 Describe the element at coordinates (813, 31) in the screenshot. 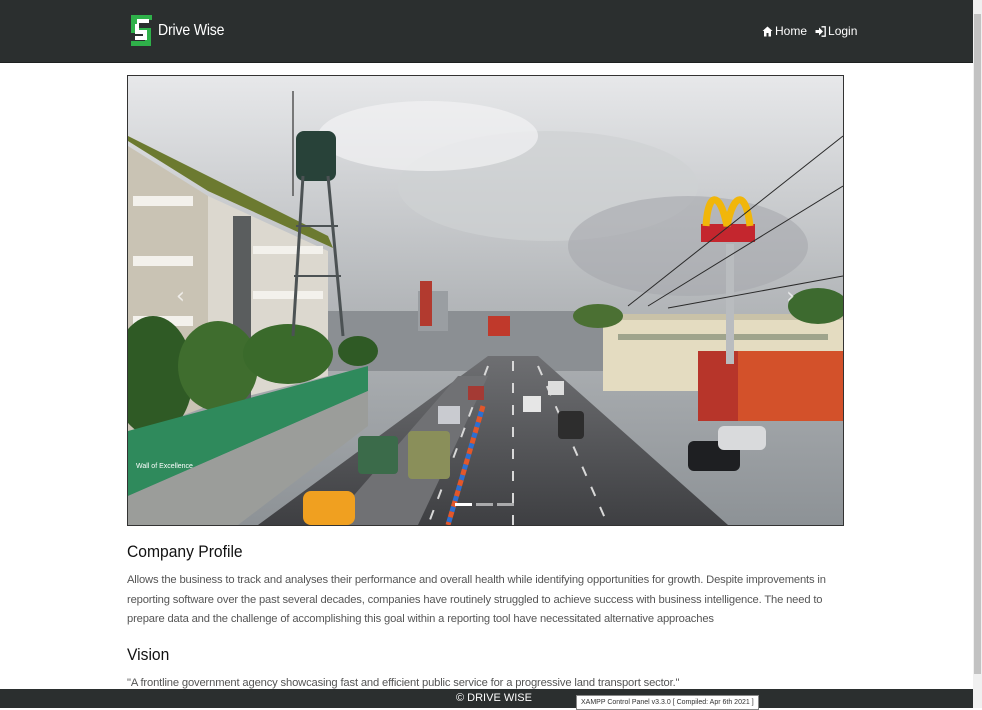

I see `nav-links: Home Login` at that location.